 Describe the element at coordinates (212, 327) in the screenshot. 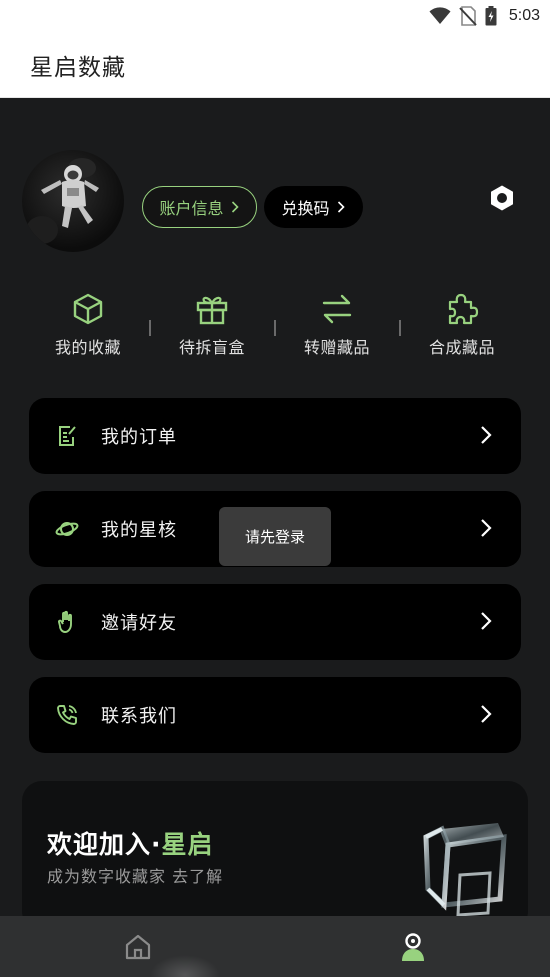

I see `quick-unopened-boxes: 待拆盲盒` at that location.